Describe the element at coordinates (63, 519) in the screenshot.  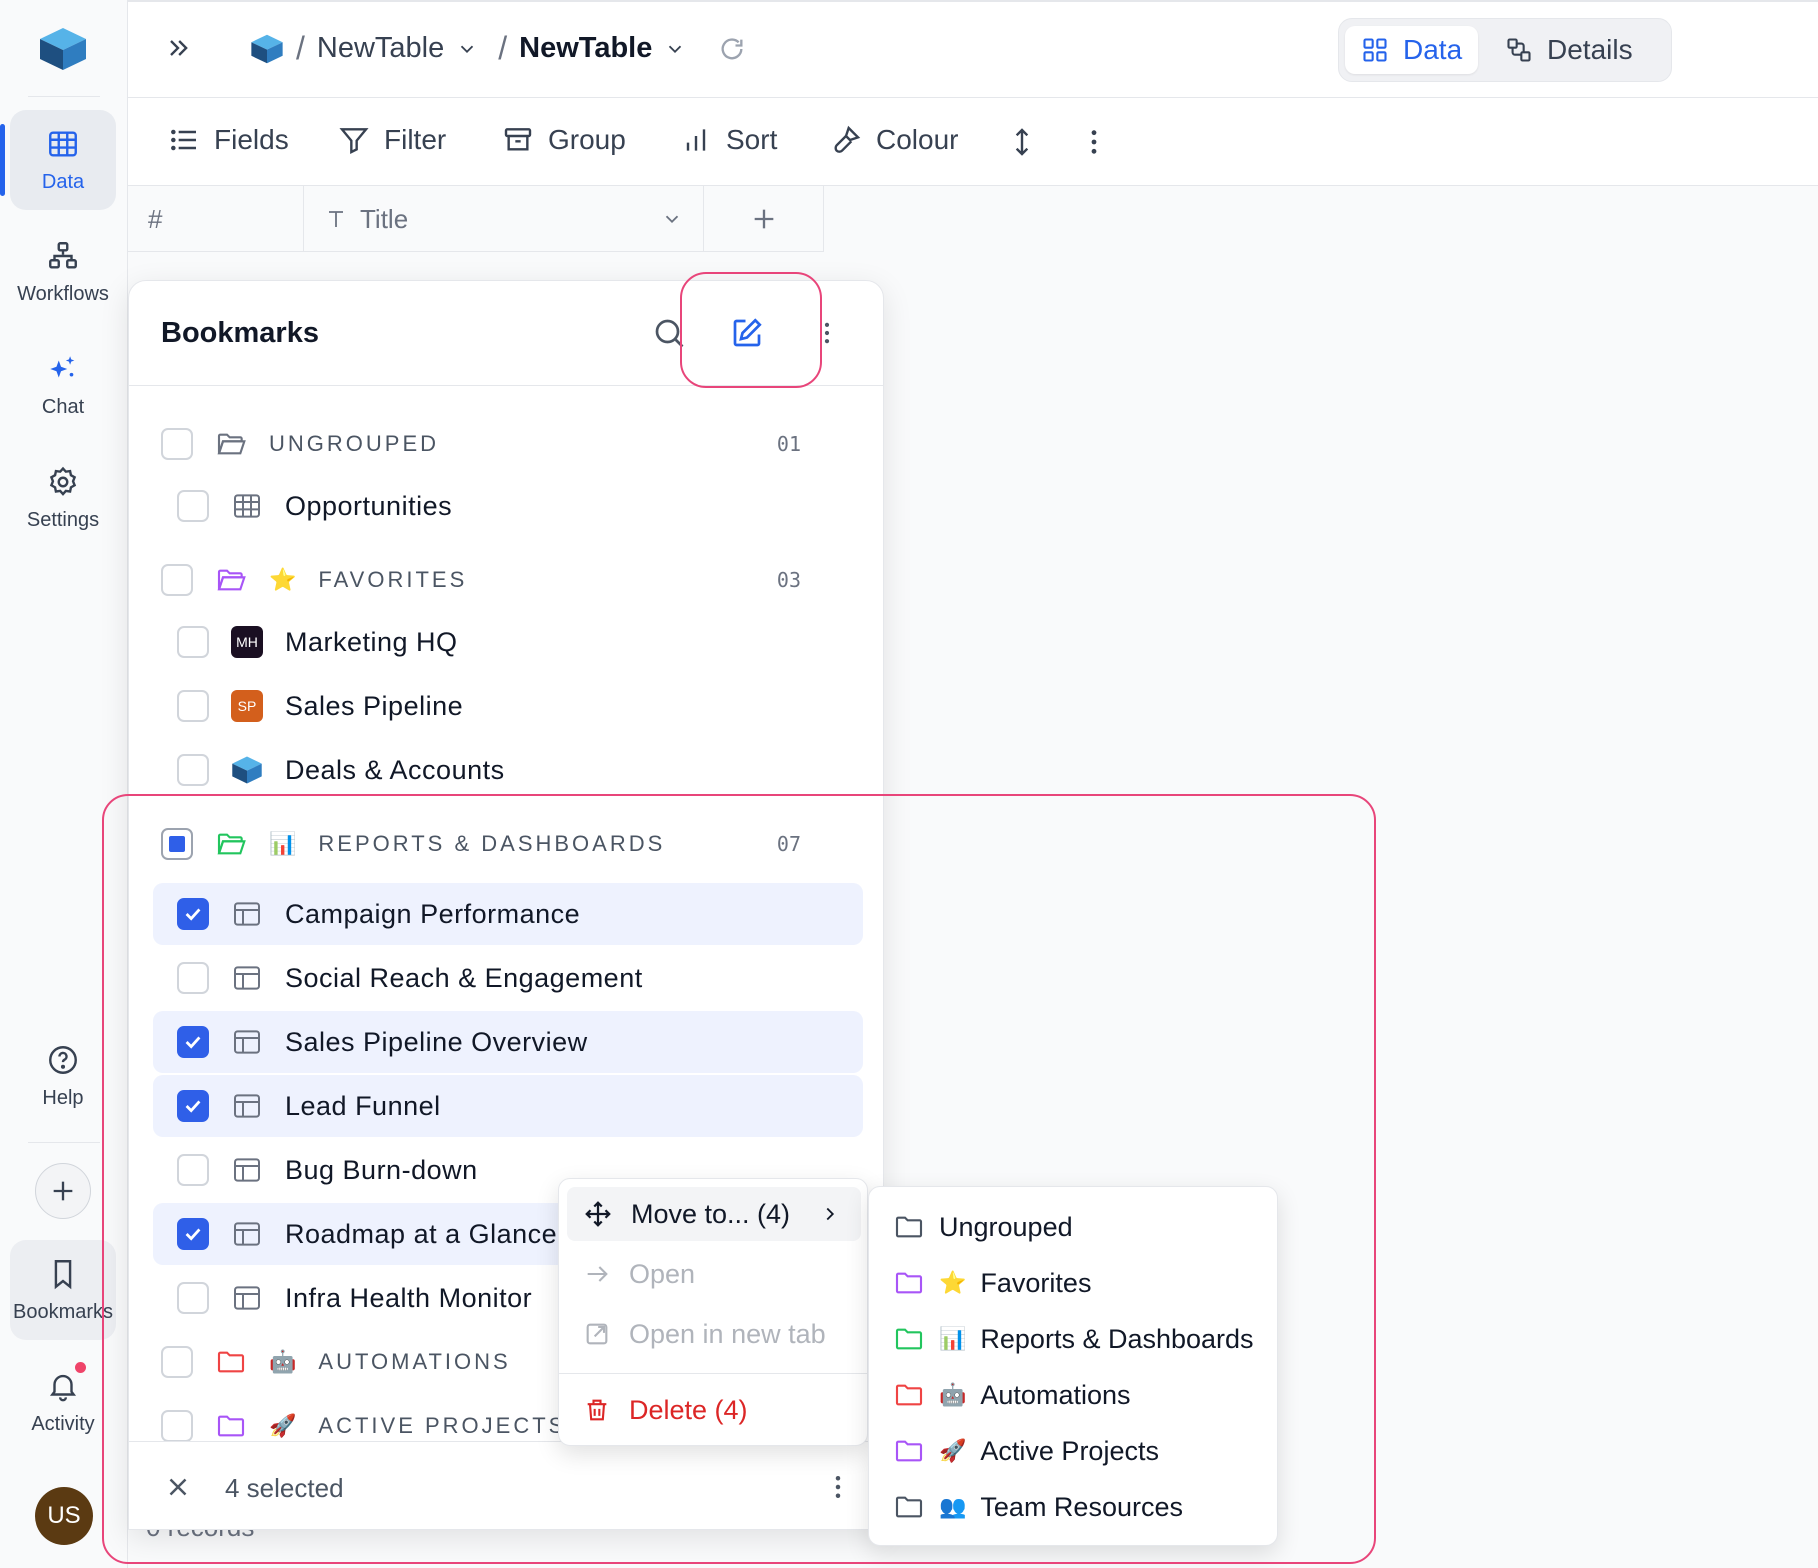
I see `rail-label: Settings` at that location.